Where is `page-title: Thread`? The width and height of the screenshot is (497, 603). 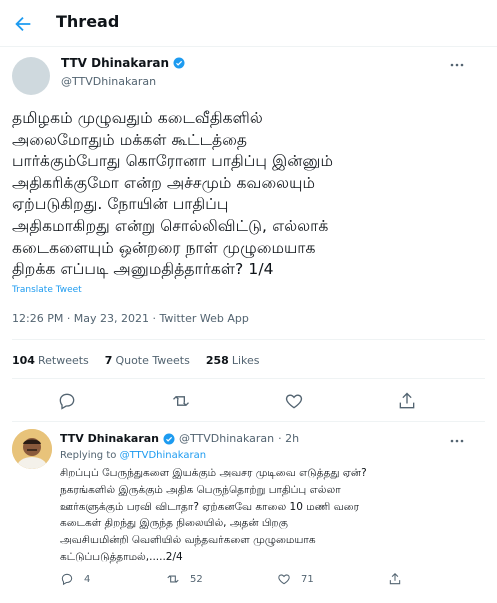 page-title: Thread is located at coordinates (88, 21).